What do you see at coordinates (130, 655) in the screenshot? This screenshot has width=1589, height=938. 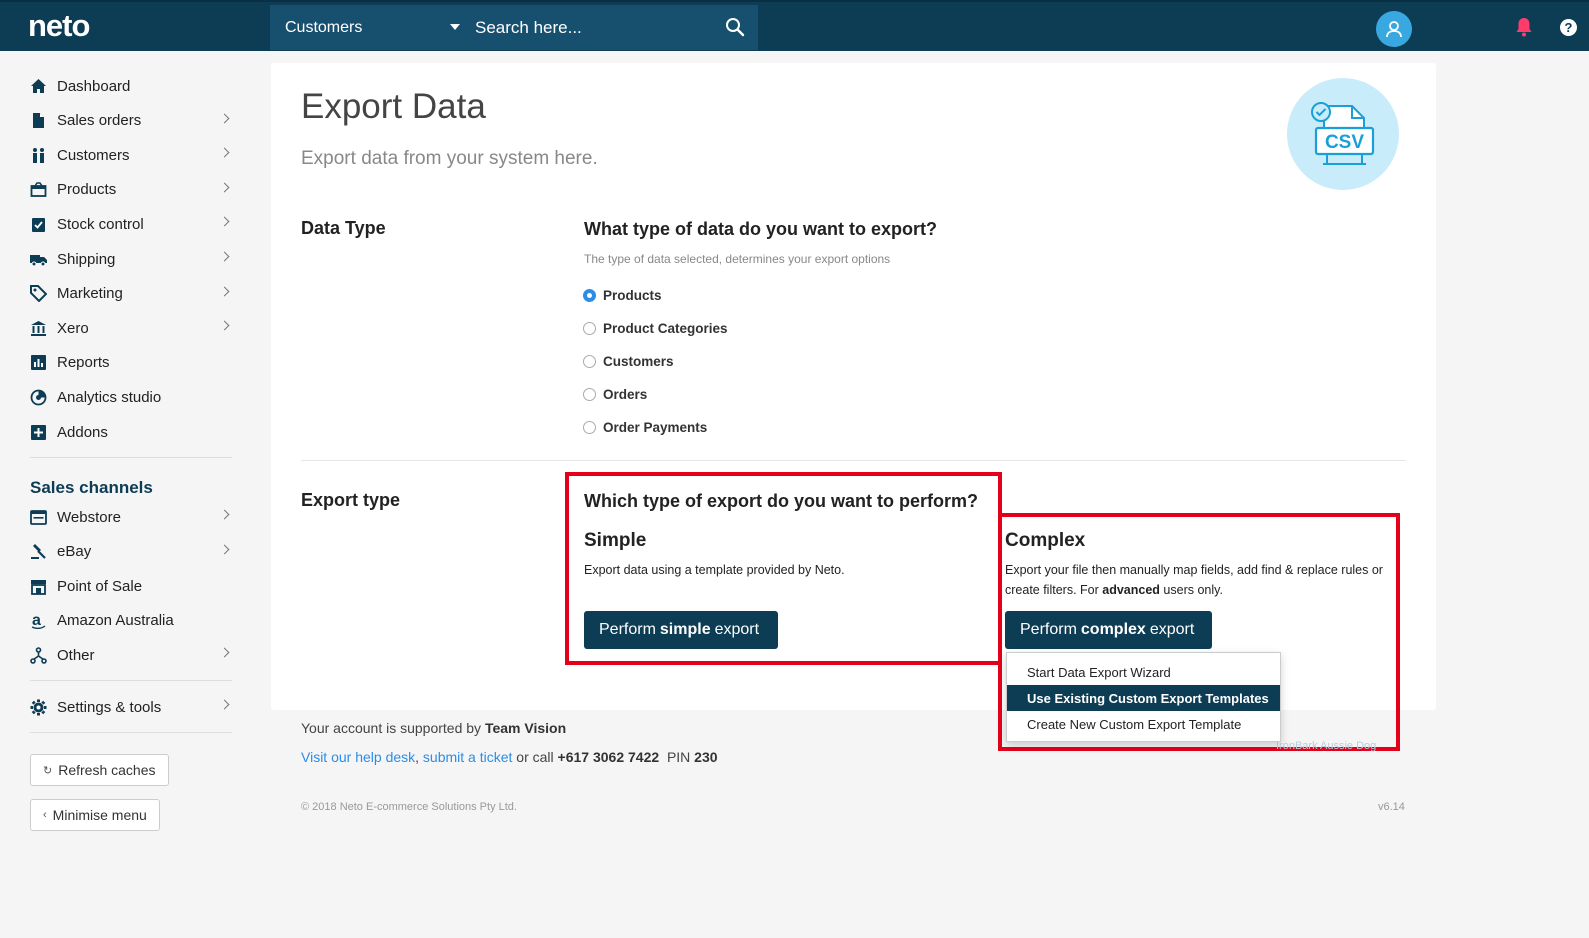 I see `sidebar-item-other: Other` at bounding box center [130, 655].